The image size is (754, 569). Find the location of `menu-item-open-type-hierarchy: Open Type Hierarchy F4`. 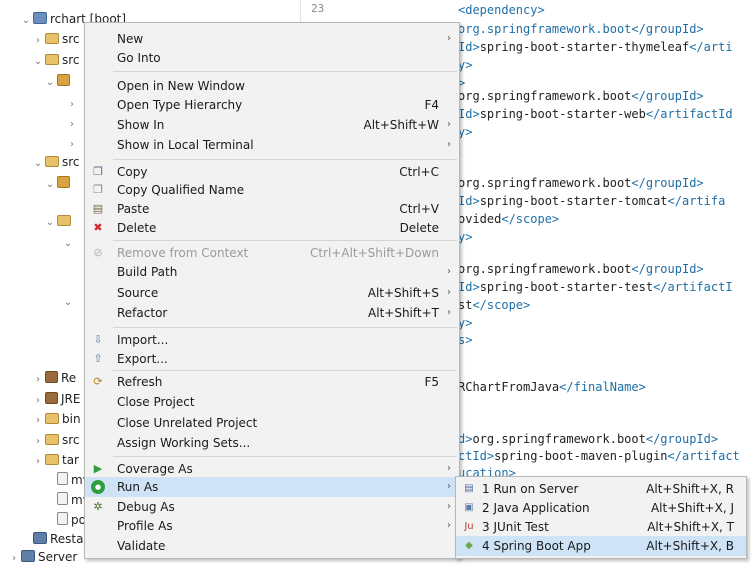

menu-item-open-type-hierarchy: Open Type Hierarchy F4 is located at coordinates (272, 105).